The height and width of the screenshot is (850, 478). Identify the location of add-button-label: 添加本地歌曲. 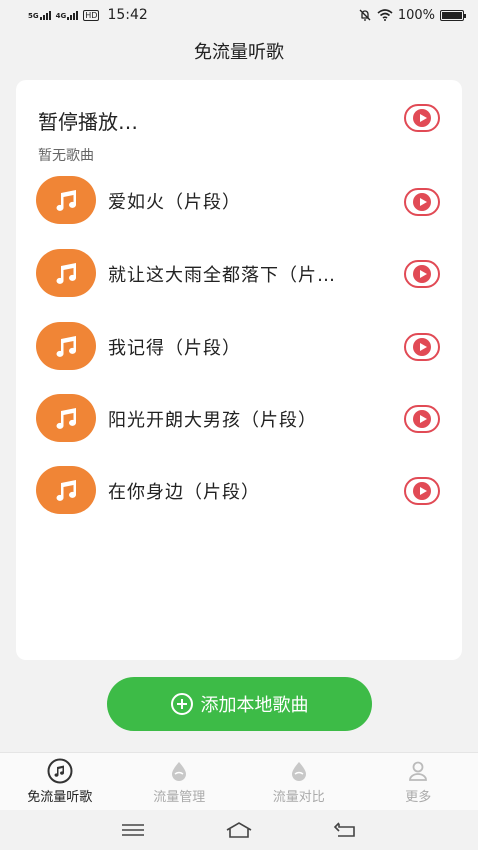
(254, 705).